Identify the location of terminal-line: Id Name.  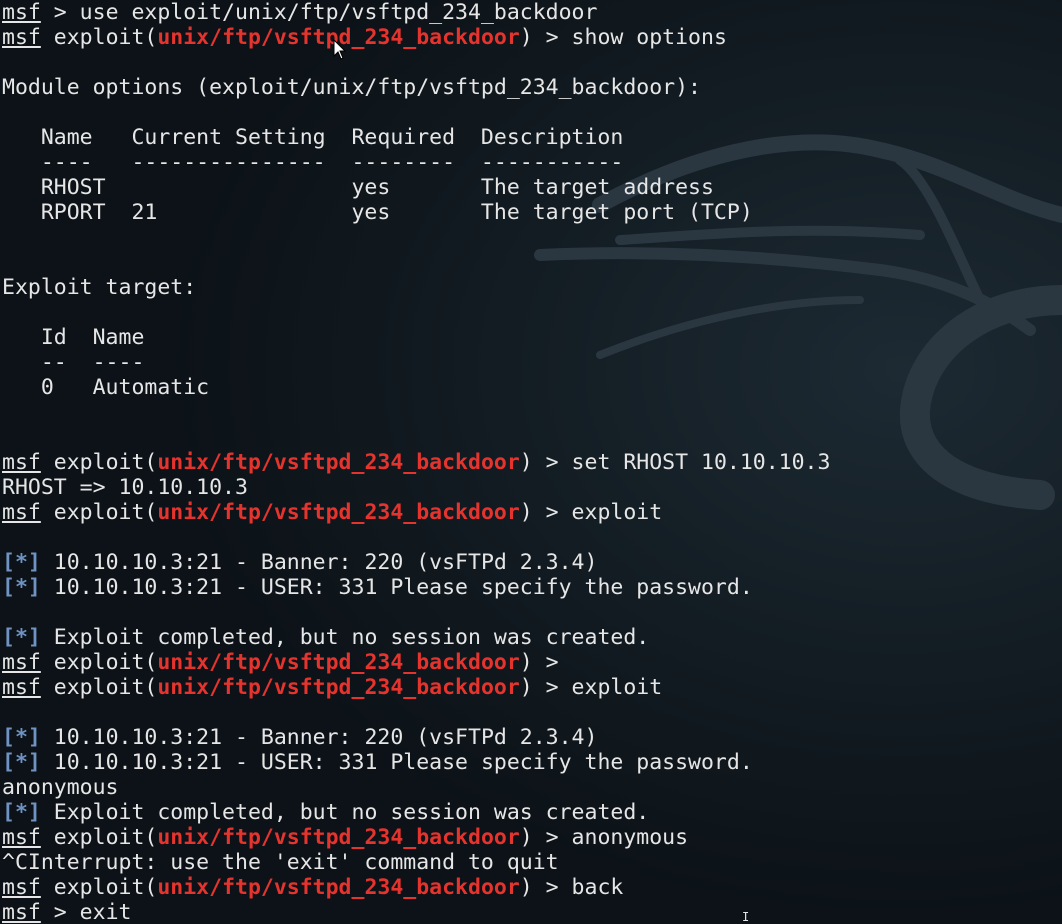
(531, 337).